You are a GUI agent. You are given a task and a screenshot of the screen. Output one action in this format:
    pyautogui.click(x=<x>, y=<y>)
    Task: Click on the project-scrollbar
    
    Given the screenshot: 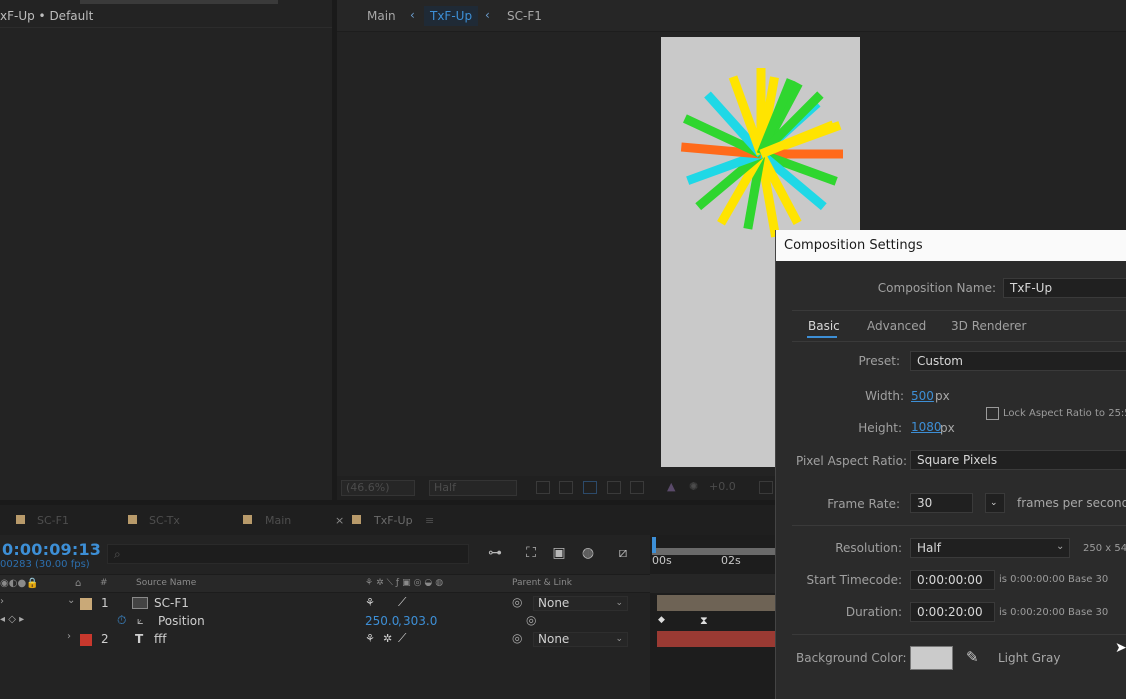 What is the action you would take?
    pyautogui.click(x=179, y=2)
    